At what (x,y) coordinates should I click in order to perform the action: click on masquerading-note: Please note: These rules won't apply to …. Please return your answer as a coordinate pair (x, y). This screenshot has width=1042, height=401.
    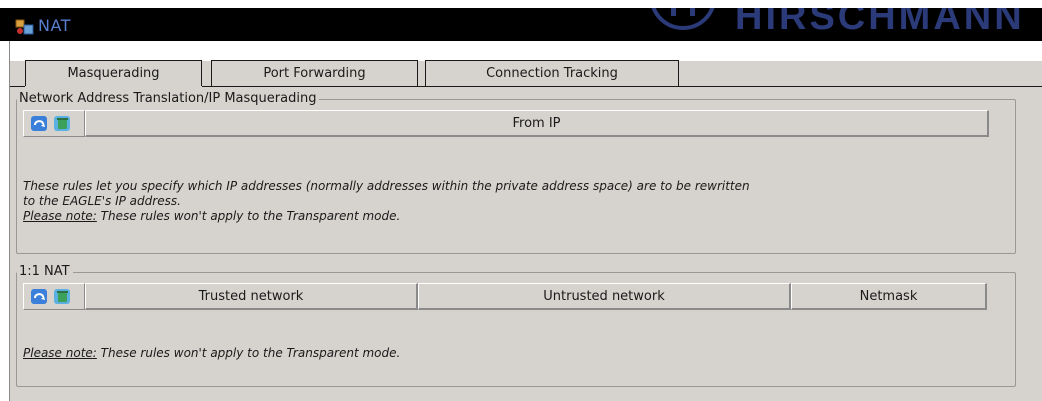
    Looking at the image, I should click on (386, 216).